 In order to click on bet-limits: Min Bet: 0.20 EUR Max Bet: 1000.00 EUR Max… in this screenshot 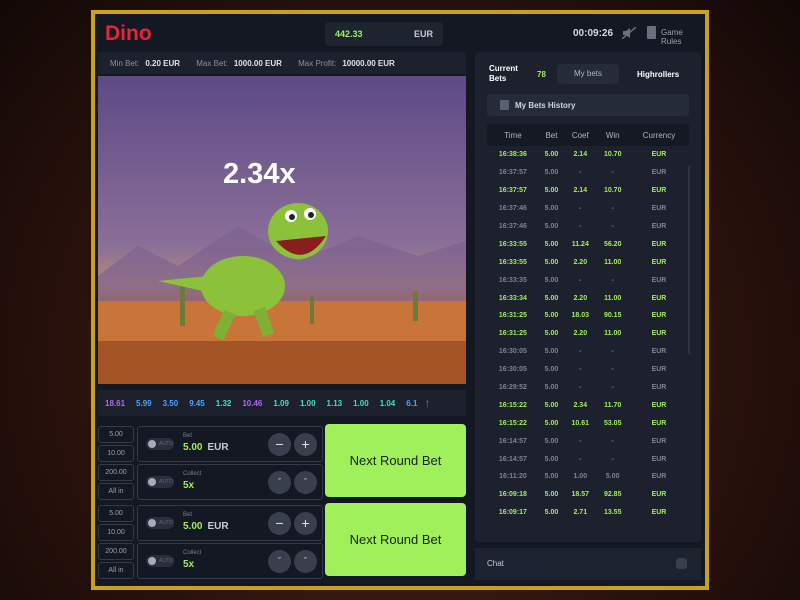, I will do `click(282, 63)`.